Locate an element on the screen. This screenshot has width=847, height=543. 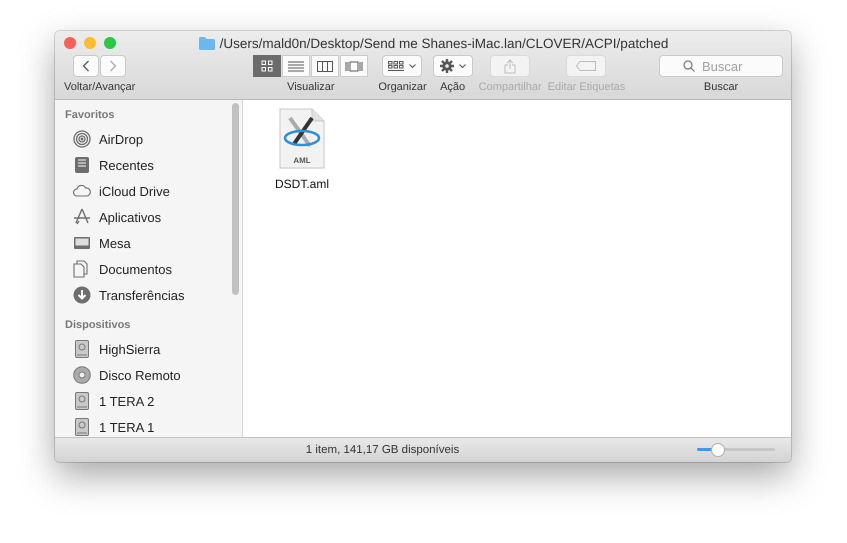
sidebar-item: Disco Remoto is located at coordinates (148, 375).